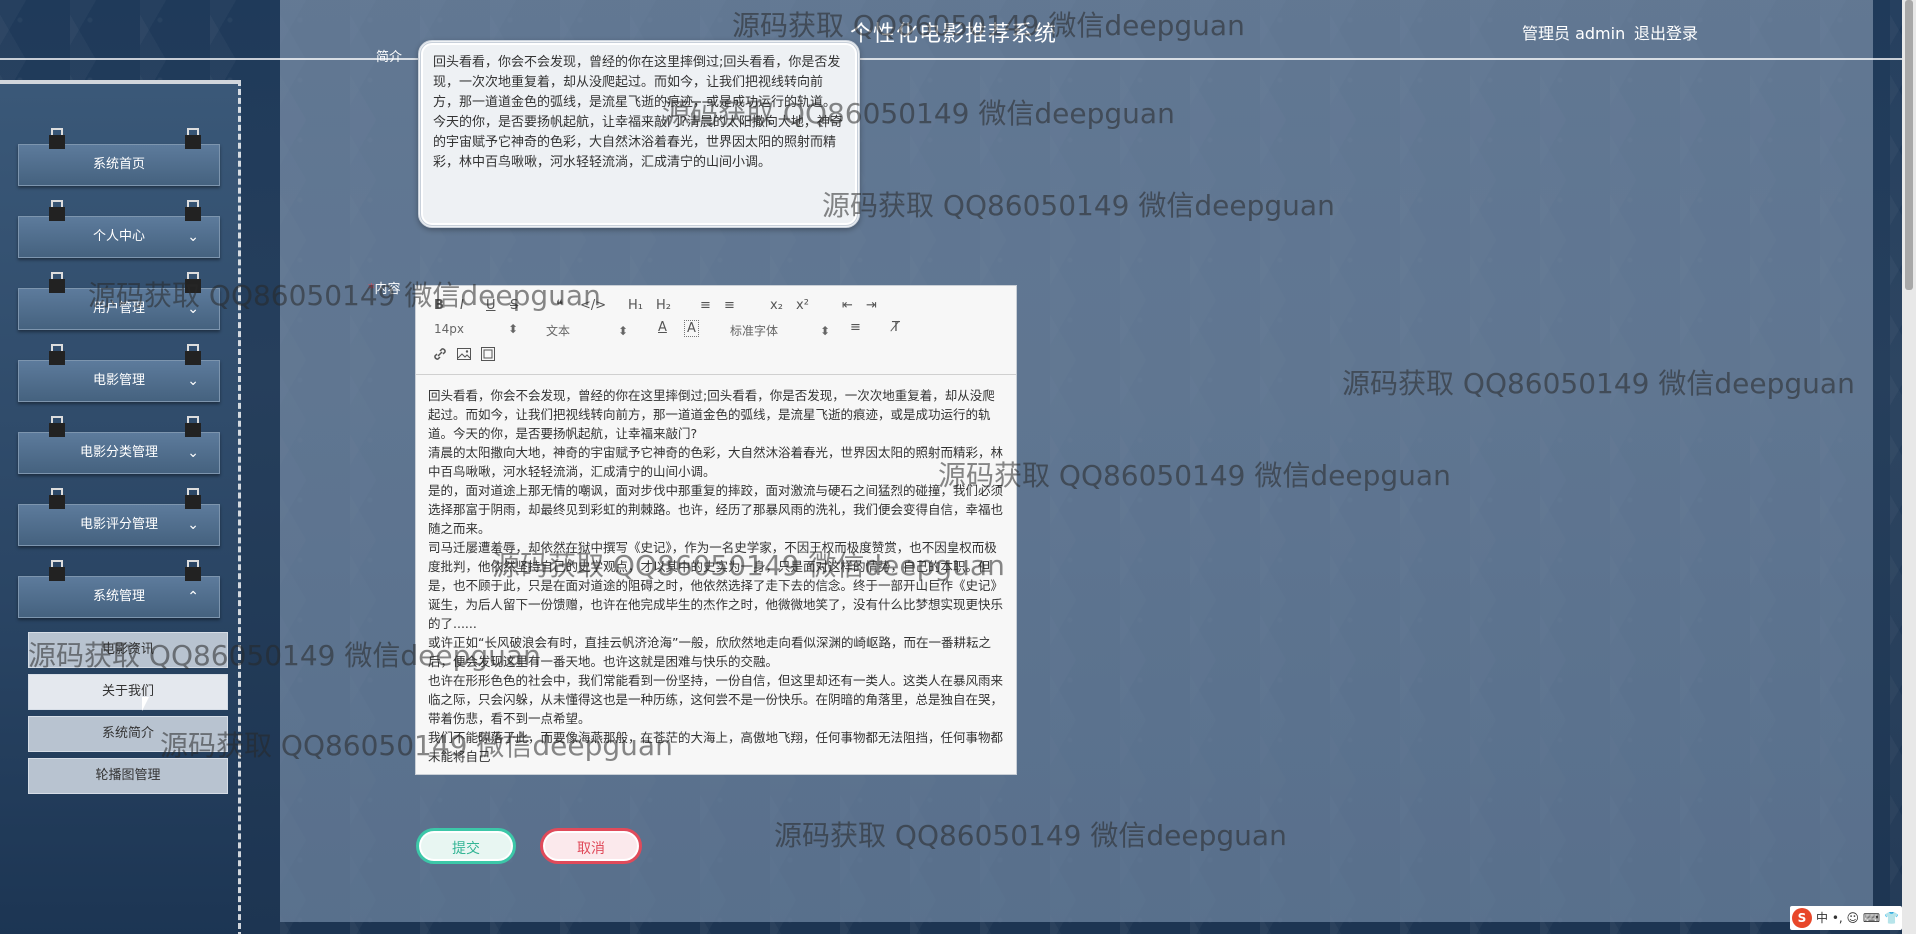 The height and width of the screenshot is (934, 1916). What do you see at coordinates (1909, 145) in the screenshot?
I see `scrollbar-thumb` at bounding box center [1909, 145].